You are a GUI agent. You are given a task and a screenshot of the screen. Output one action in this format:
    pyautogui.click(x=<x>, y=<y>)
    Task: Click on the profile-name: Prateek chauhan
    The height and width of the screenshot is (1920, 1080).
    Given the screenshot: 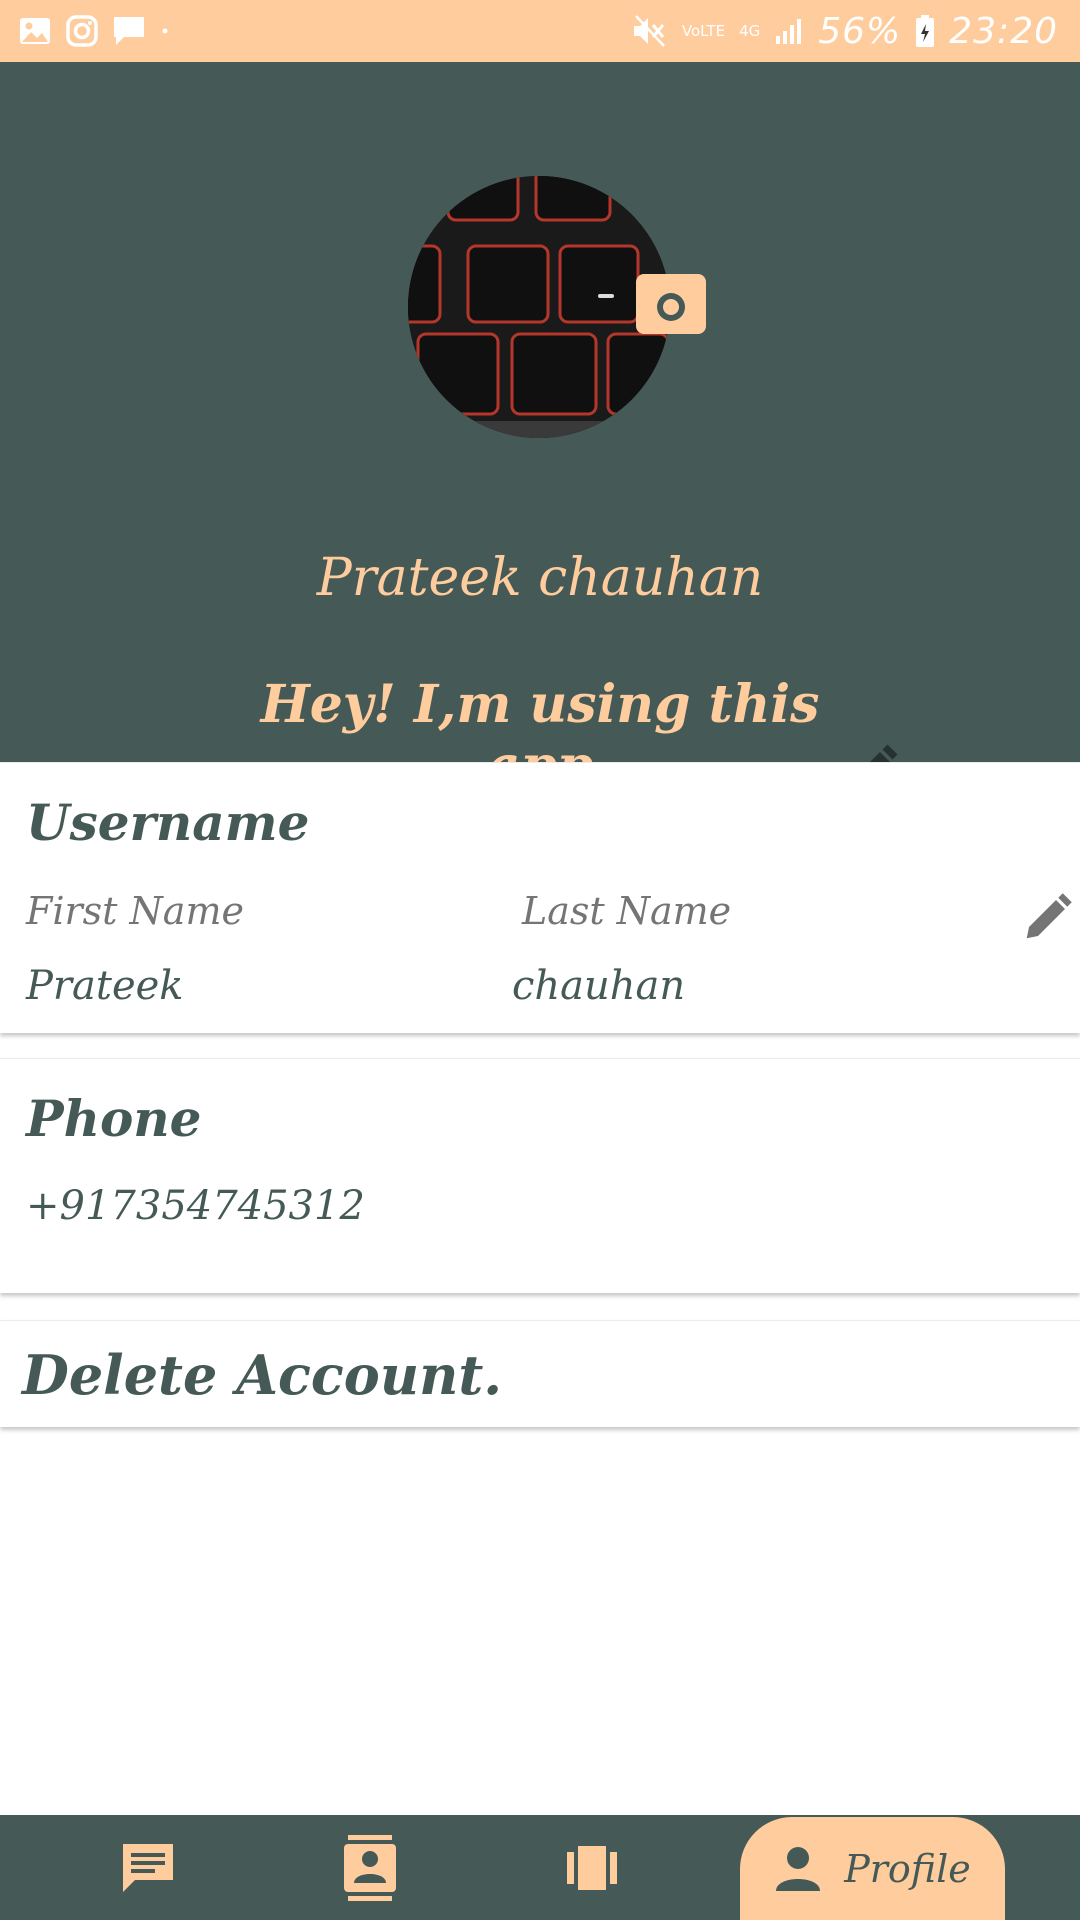 What is the action you would take?
    pyautogui.click(x=540, y=578)
    